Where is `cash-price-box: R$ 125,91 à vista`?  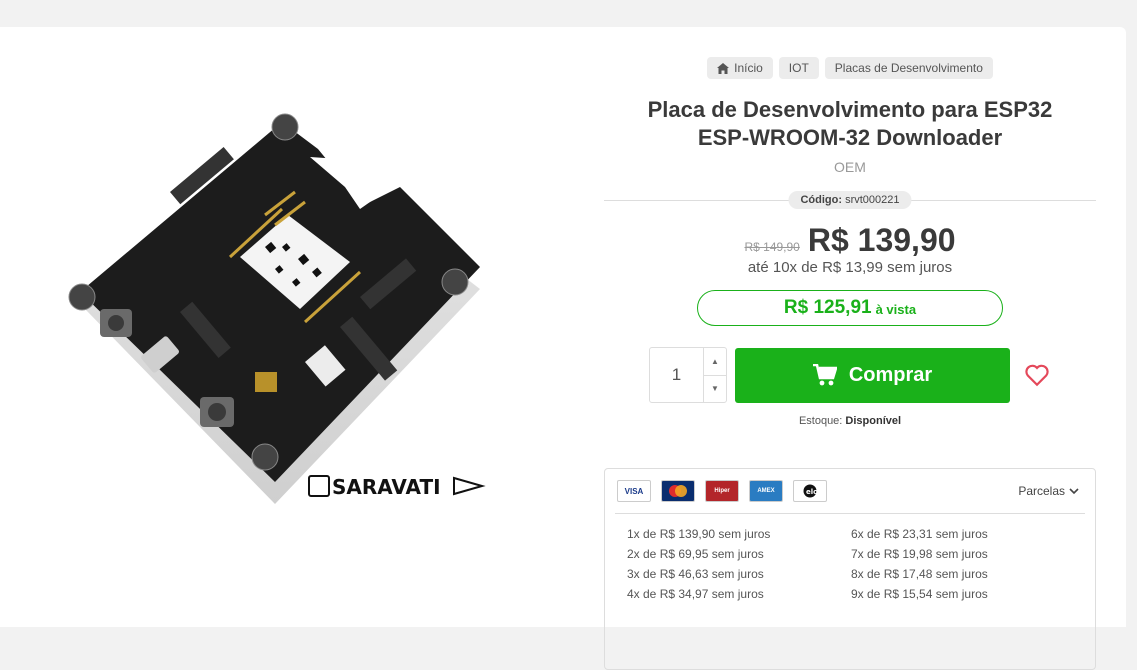
cash-price-box: R$ 125,91 à vista is located at coordinates (850, 308).